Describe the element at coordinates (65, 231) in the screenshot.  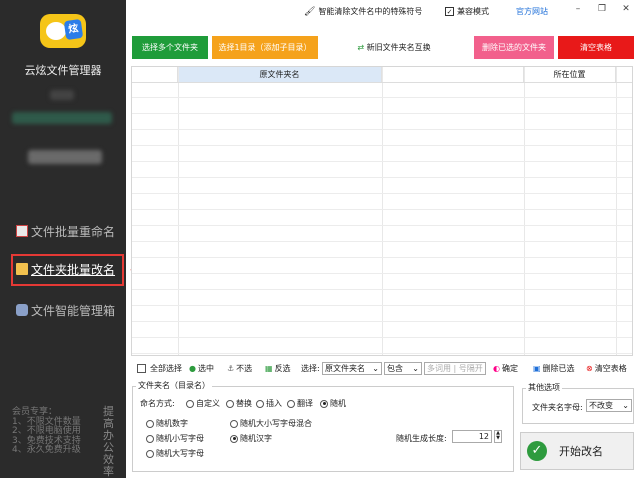
I see `nav-item-file-rename: 文件批量重命名` at that location.